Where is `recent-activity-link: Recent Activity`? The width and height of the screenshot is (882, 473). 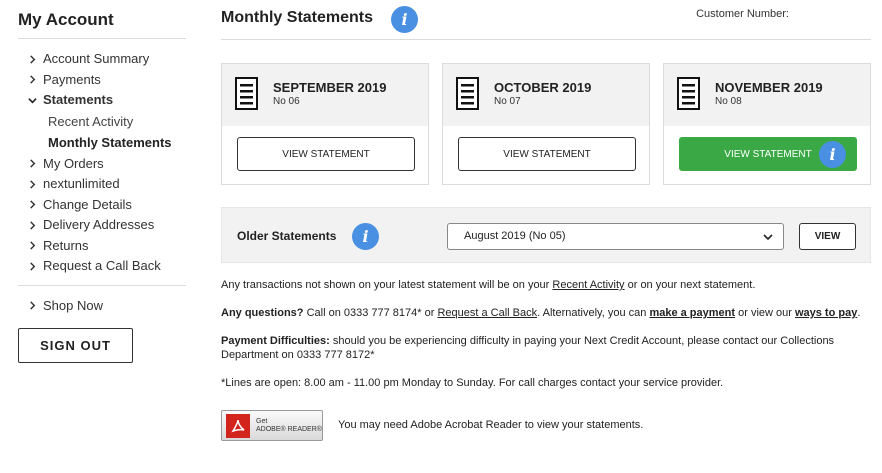 recent-activity-link: Recent Activity is located at coordinates (588, 285).